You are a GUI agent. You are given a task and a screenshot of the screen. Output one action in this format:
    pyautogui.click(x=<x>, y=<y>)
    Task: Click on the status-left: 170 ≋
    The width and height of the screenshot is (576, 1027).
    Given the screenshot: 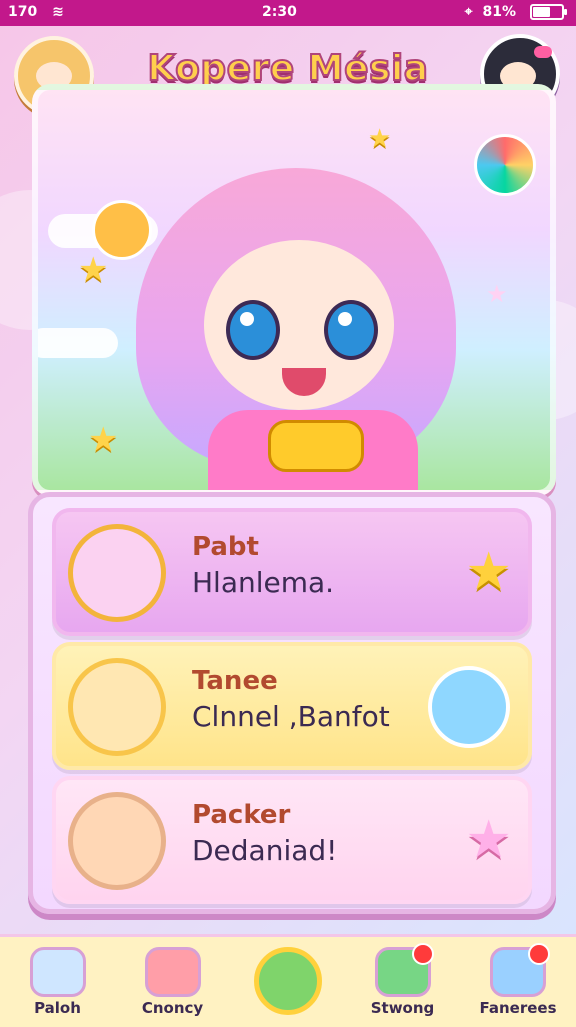 What is the action you would take?
    pyautogui.click(x=36, y=12)
    